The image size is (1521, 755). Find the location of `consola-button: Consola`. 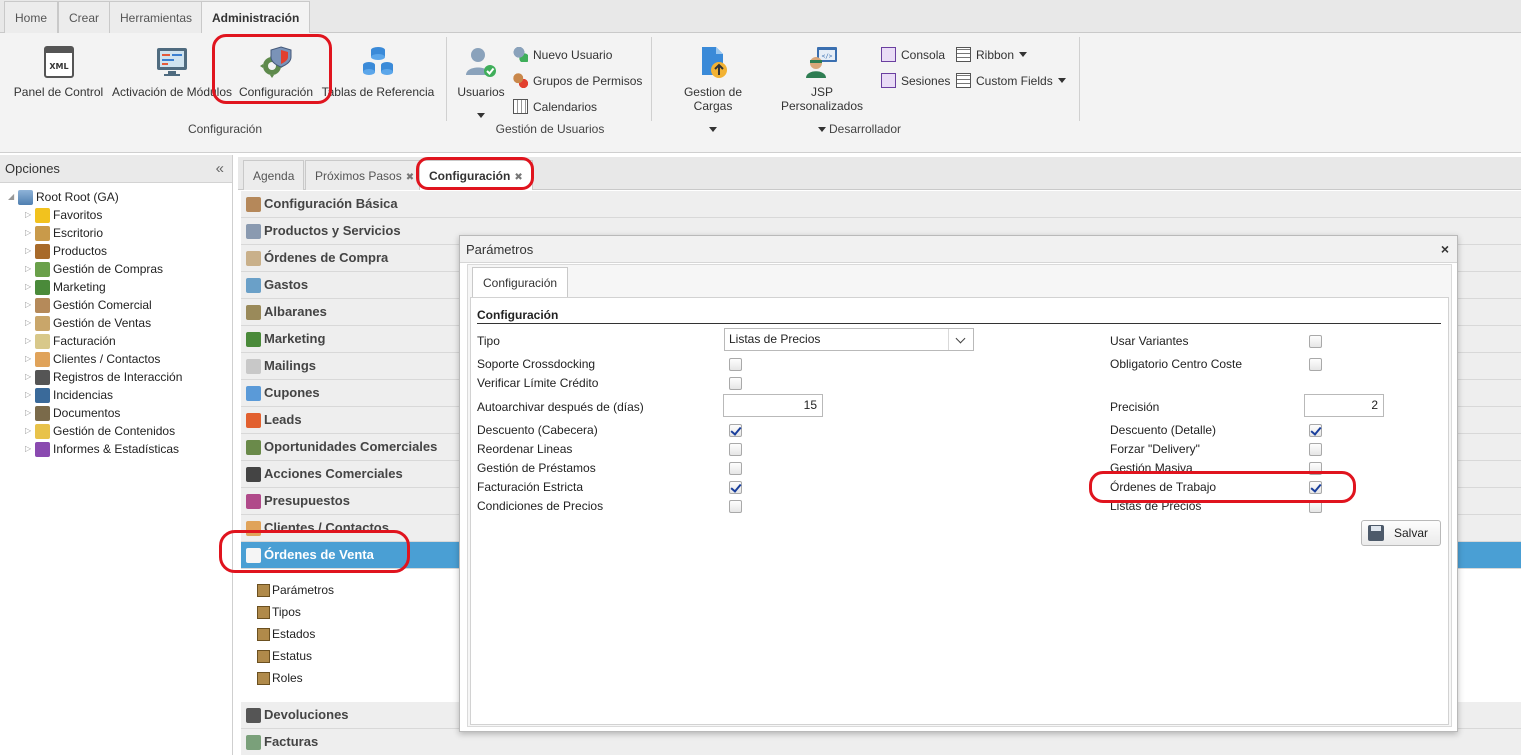

consola-button: Consola is located at coordinates (913, 54).